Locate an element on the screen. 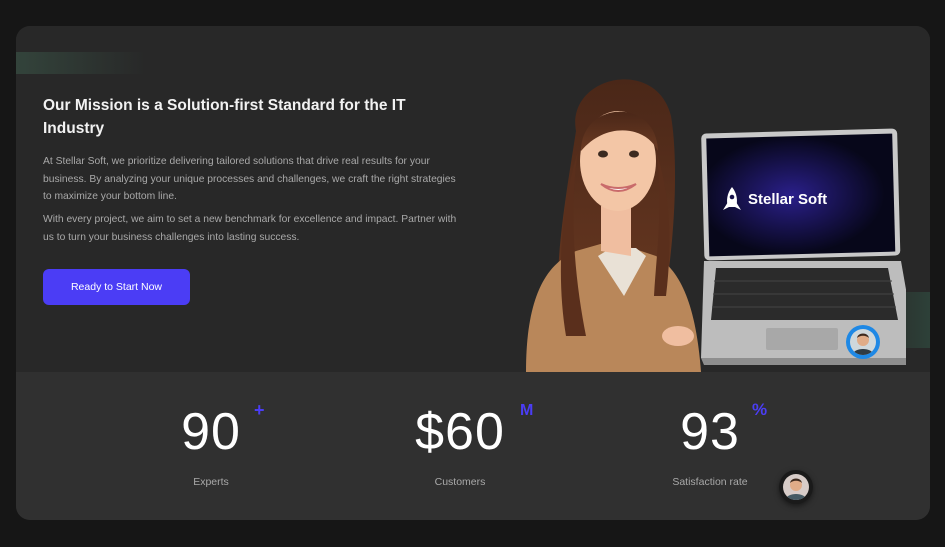 Image resolution: width=945 pixels, height=547 pixels. stat-suffix: % is located at coordinates (760, 409).